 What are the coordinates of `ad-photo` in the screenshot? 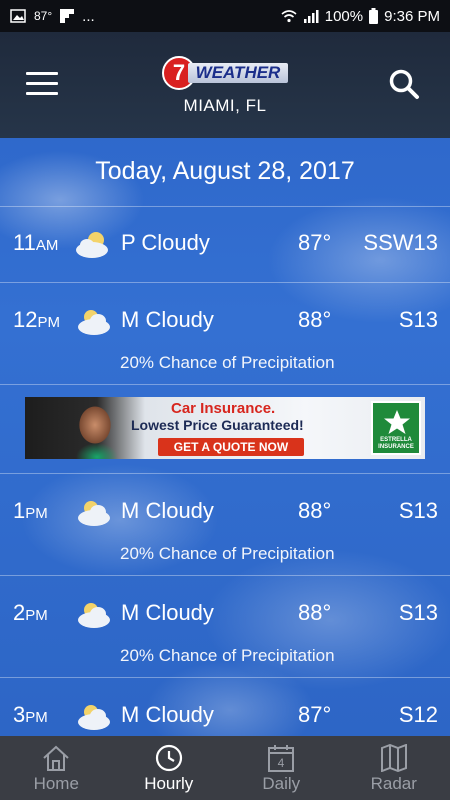 It's located at (96, 430).